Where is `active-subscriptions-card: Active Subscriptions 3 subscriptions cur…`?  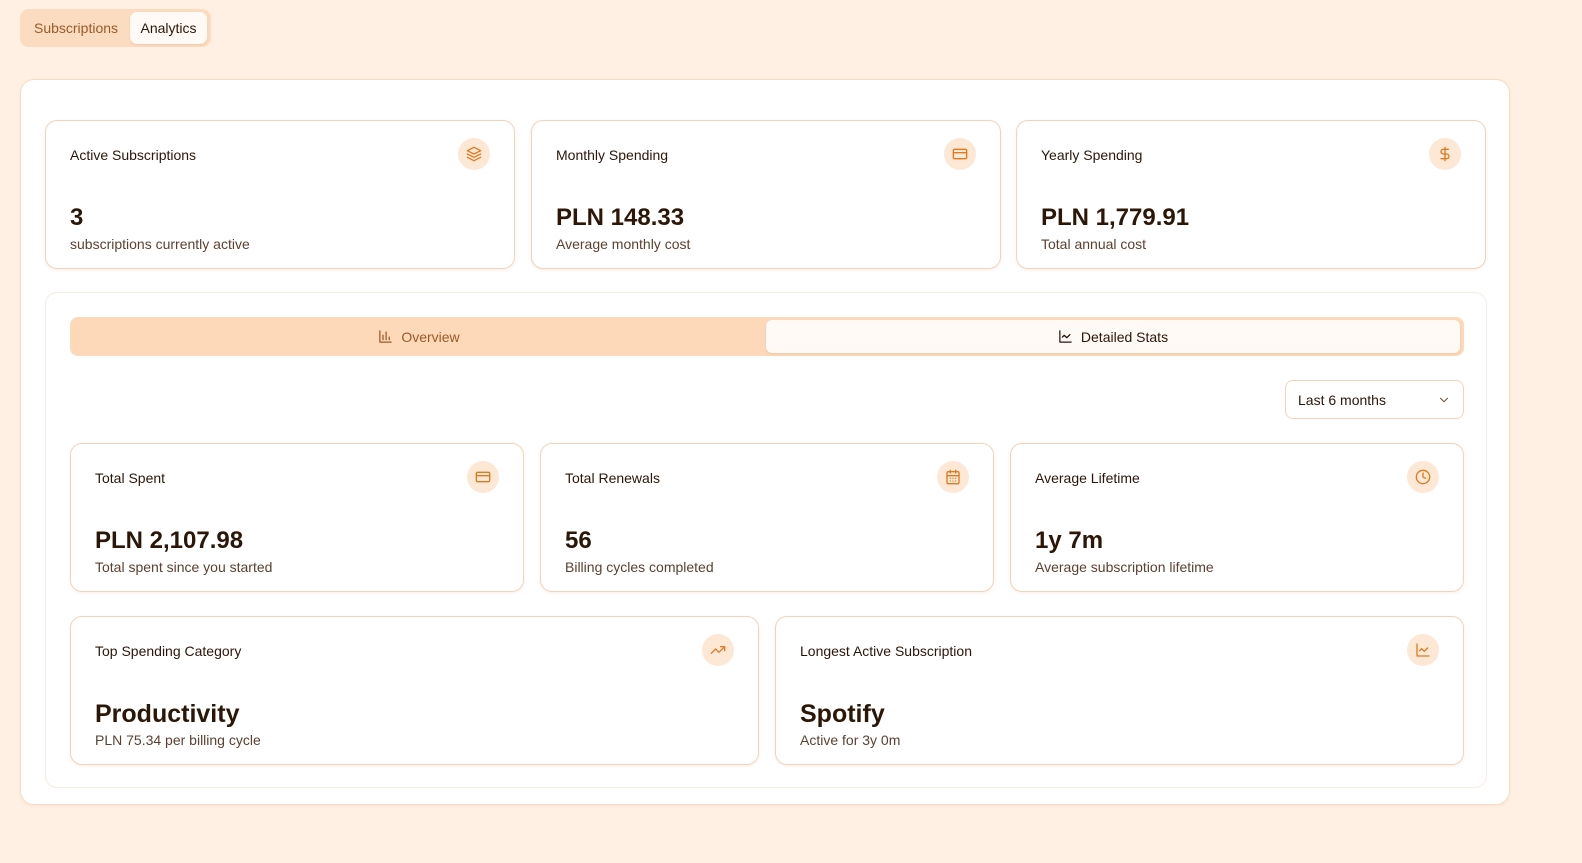
active-subscriptions-card: Active Subscriptions 3 subscriptions cur… is located at coordinates (280, 194).